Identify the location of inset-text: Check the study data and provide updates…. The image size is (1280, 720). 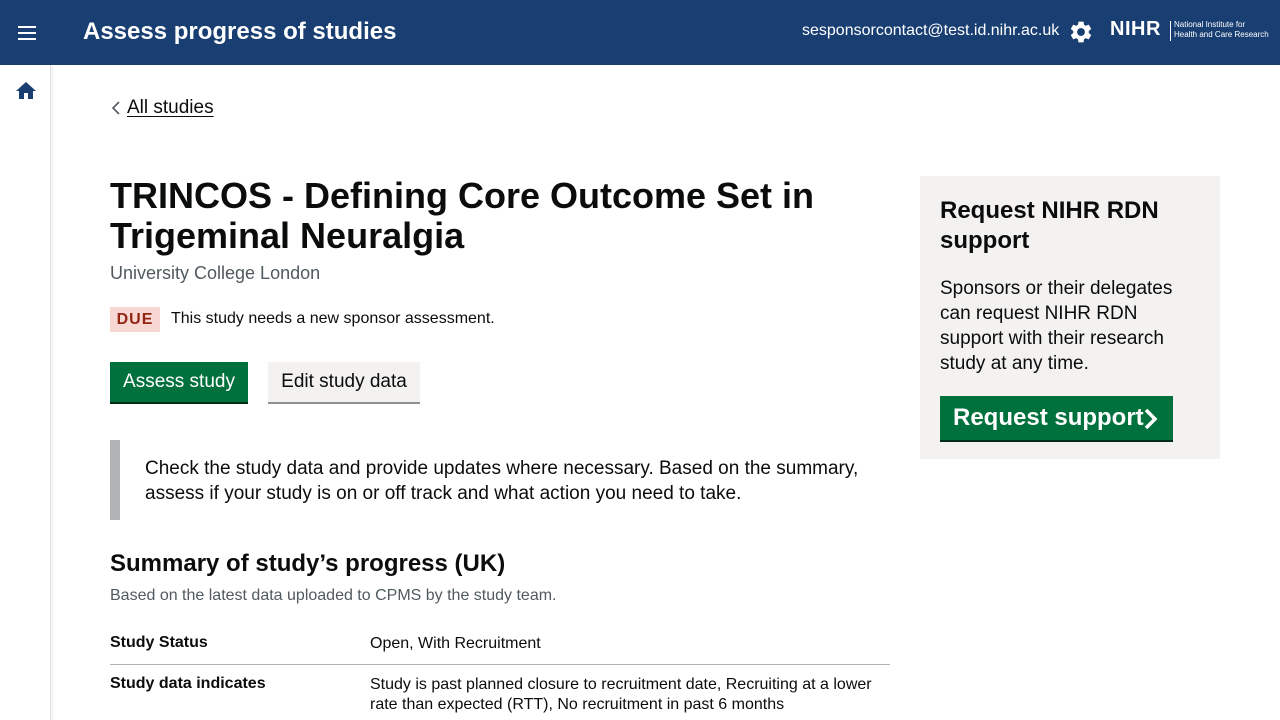
(502, 481).